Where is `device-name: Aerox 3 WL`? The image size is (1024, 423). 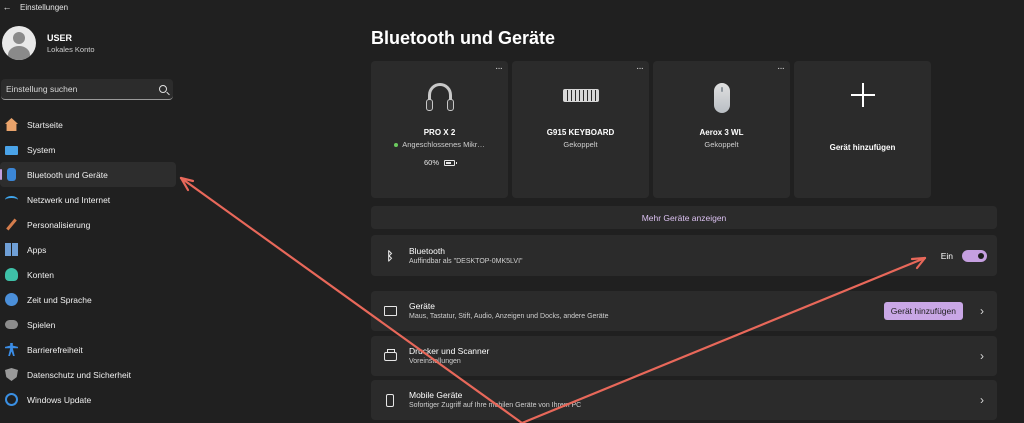
device-name: Aerox 3 WL is located at coordinates (721, 132).